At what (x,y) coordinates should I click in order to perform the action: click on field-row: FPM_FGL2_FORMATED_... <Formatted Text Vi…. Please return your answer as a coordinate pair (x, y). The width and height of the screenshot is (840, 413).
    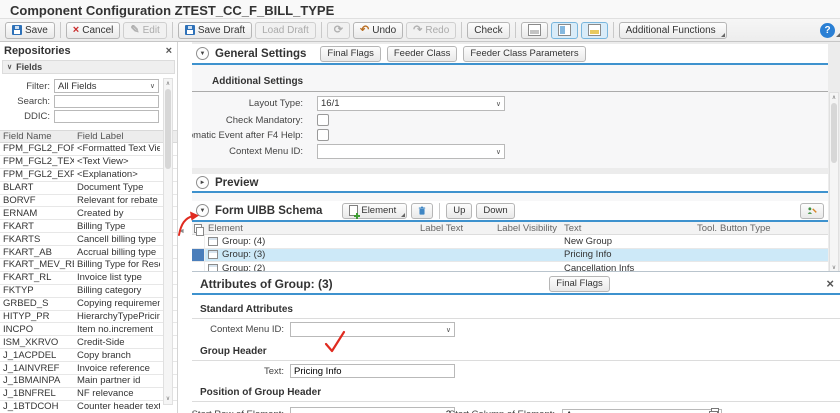
    Looking at the image, I should click on (88, 149).